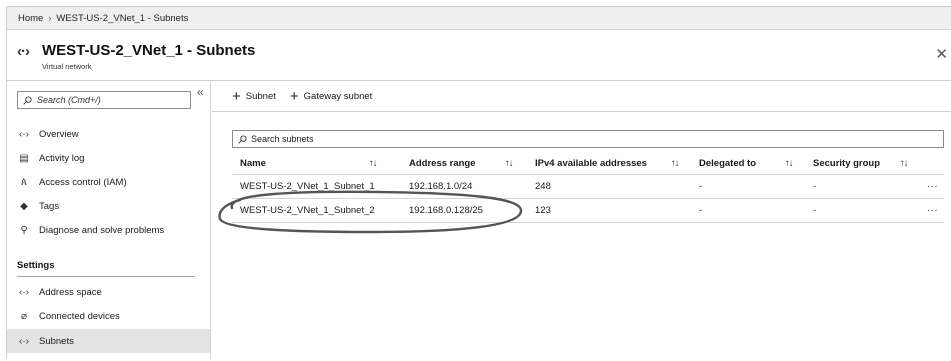  I want to click on settings-section-label: Settings, so click(36, 265).